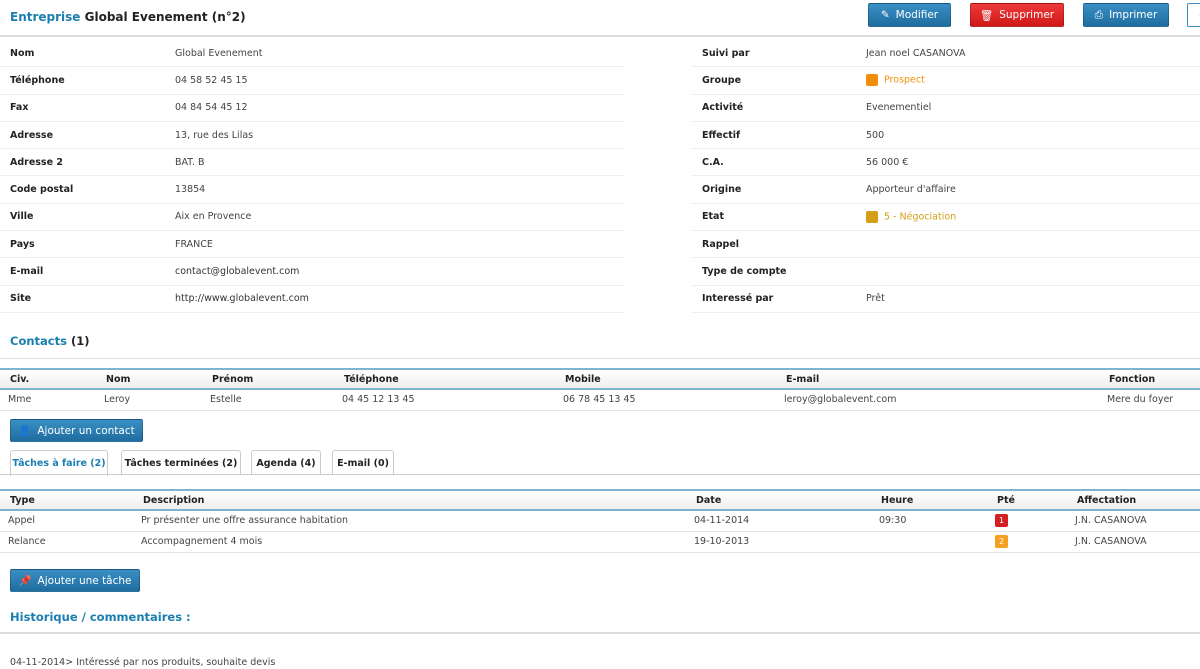 The width and height of the screenshot is (1200, 669). Describe the element at coordinates (726, 53) in the screenshot. I see `field-label: Suivi par` at that location.